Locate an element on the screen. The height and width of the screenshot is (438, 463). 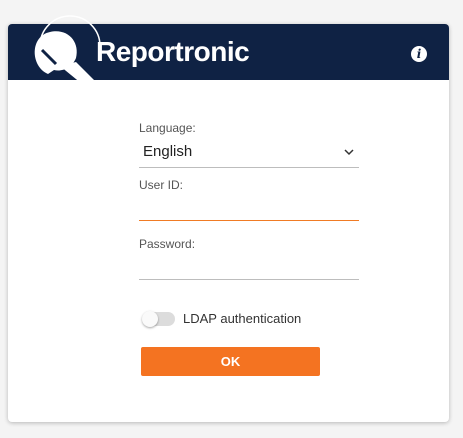
ldap-label: LDAP authentication is located at coordinates (242, 318).